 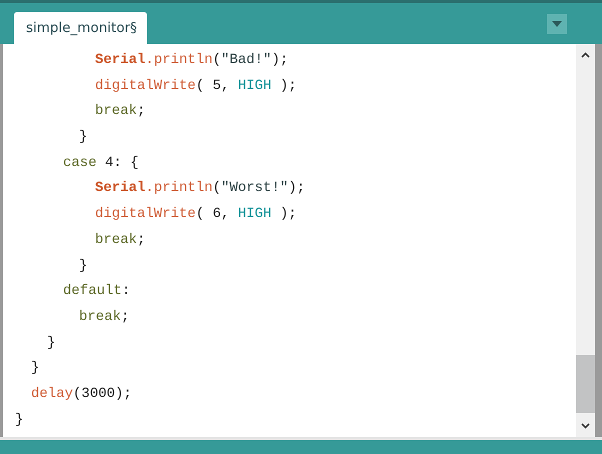 What do you see at coordinates (126, 292) in the screenshot?
I see `code-token: :` at bounding box center [126, 292].